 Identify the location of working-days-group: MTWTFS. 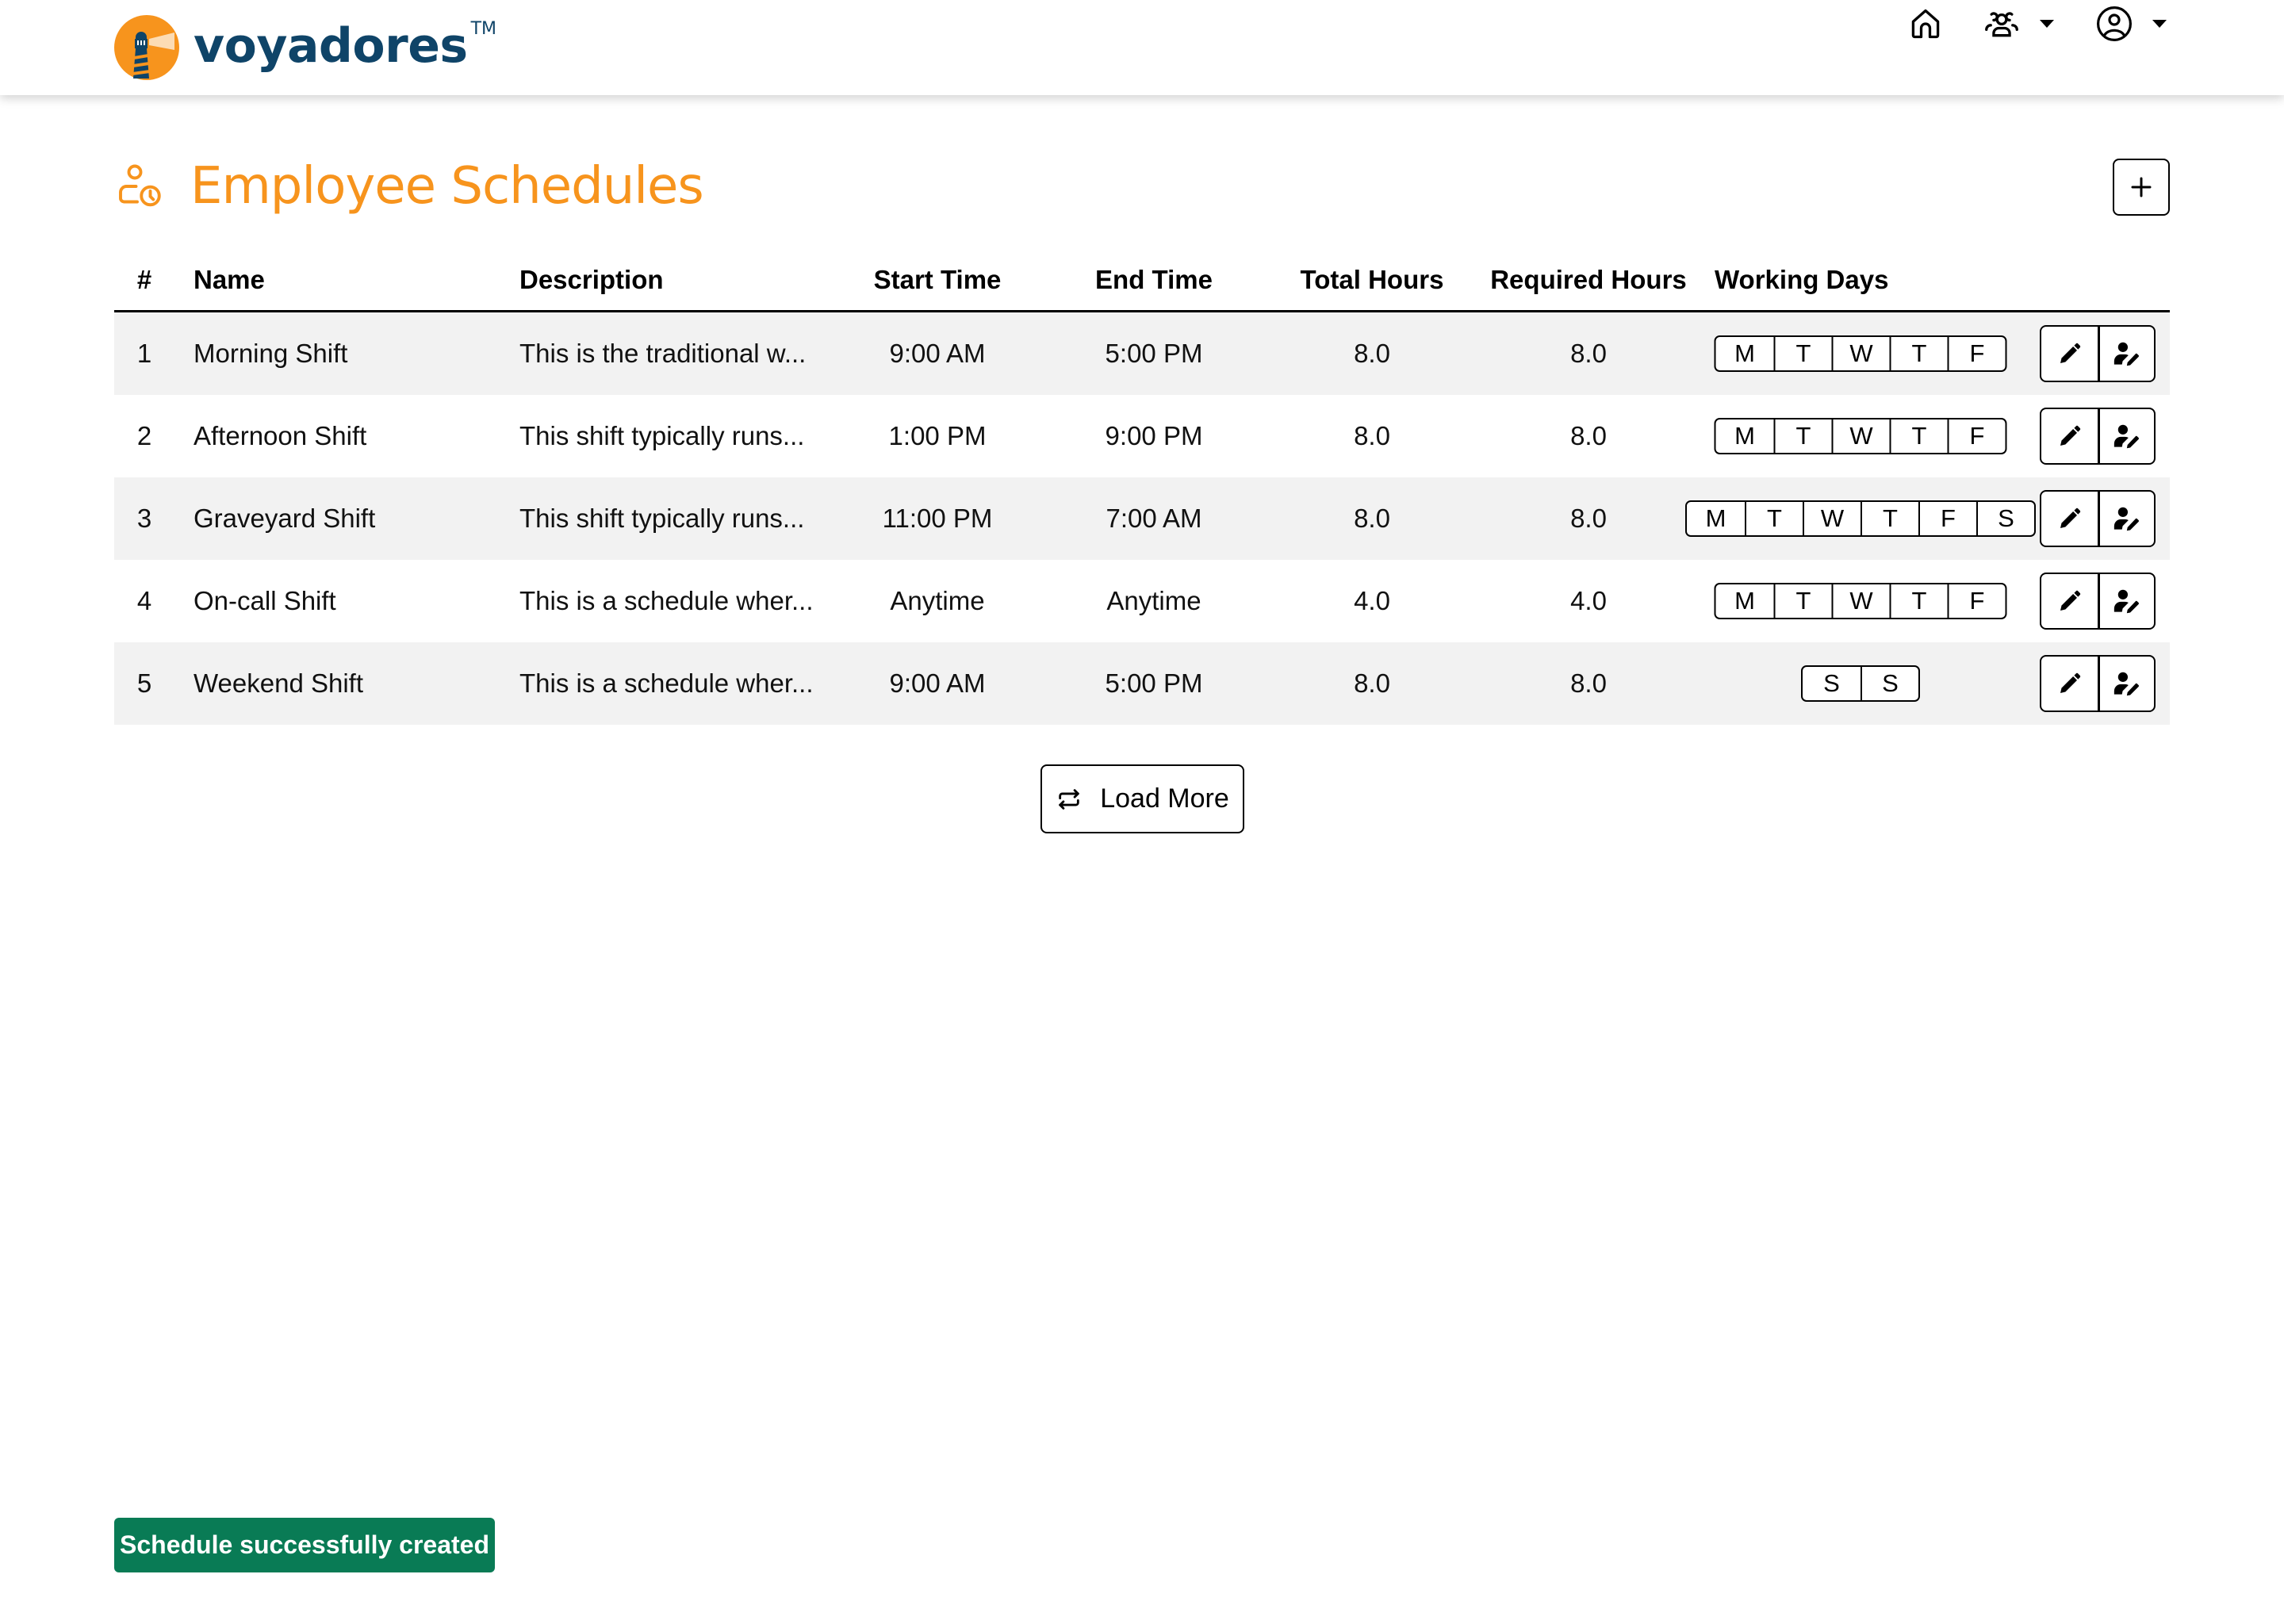
(1860, 518).